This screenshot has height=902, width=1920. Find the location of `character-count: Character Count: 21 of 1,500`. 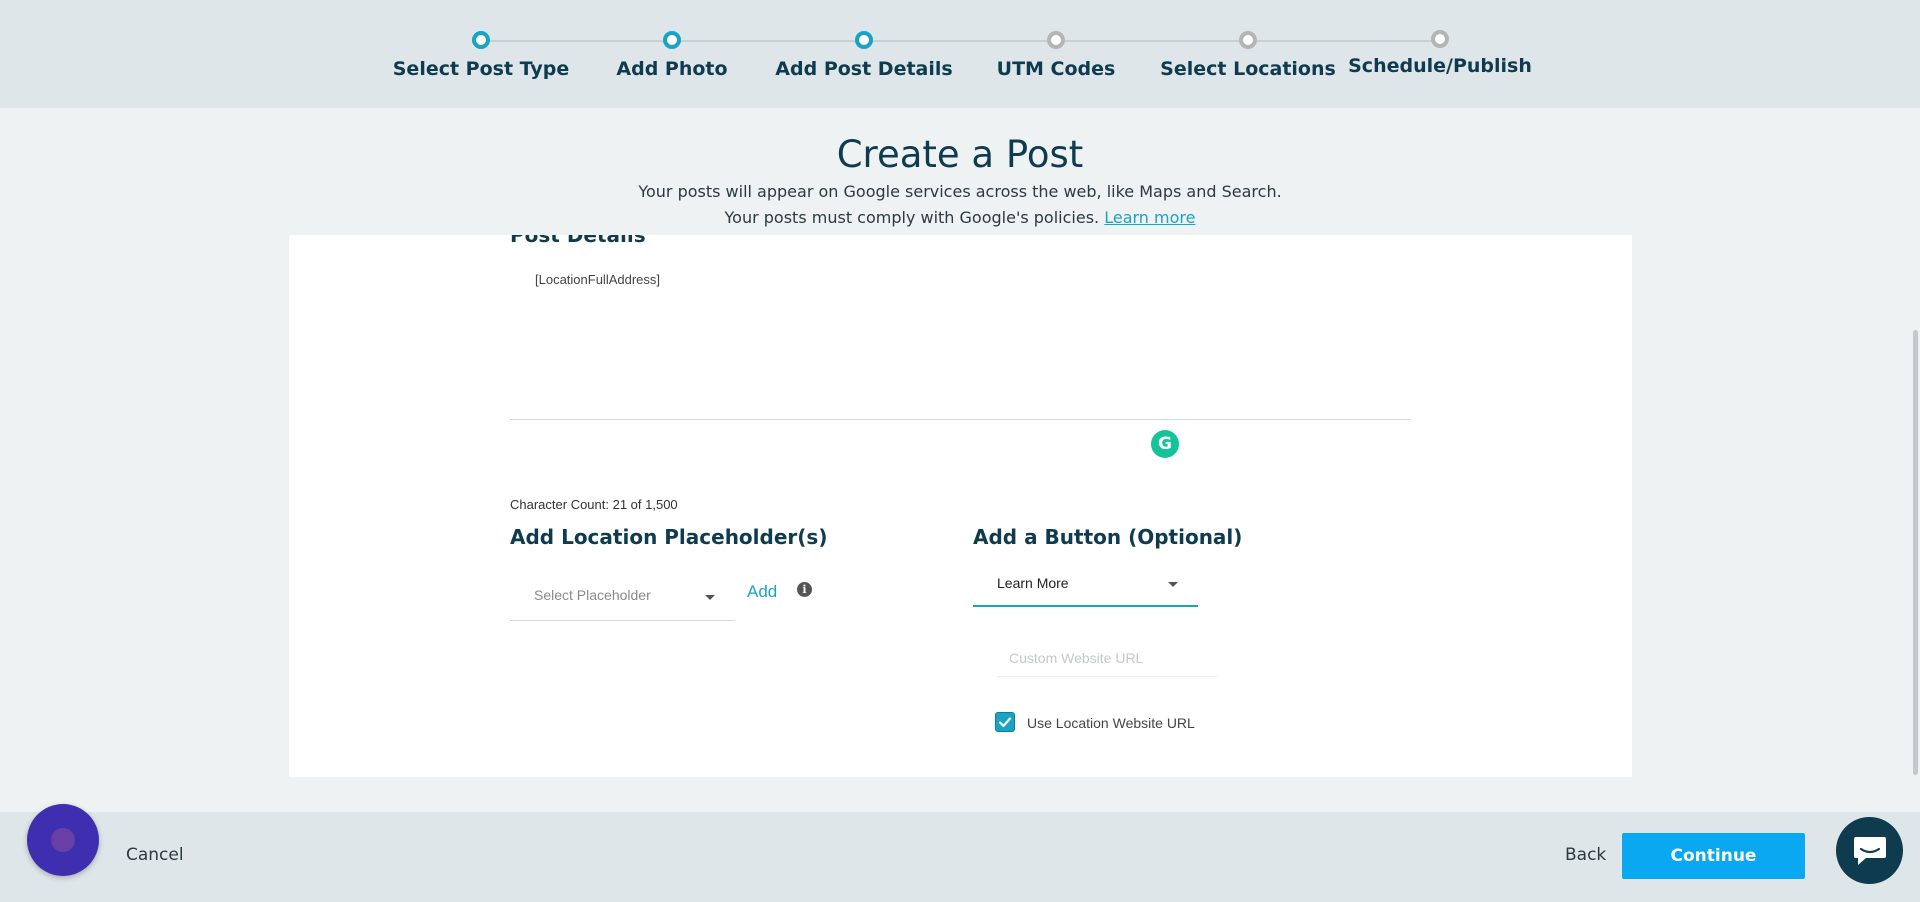

character-count: Character Count: 21 of 1,500 is located at coordinates (594, 504).